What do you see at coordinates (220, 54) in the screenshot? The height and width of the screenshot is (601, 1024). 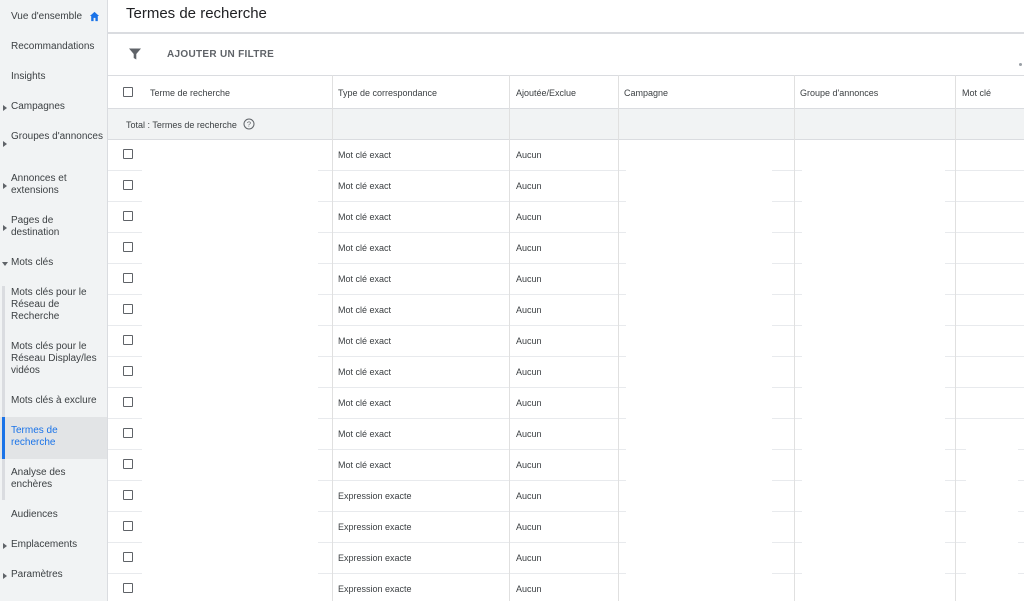 I see `add-filter-button: AJOUTER UN FILTRE` at bounding box center [220, 54].